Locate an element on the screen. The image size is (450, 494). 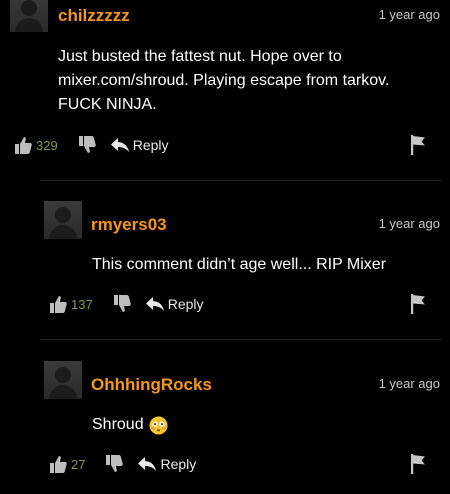
flag-icon is located at coordinates (418, 464).